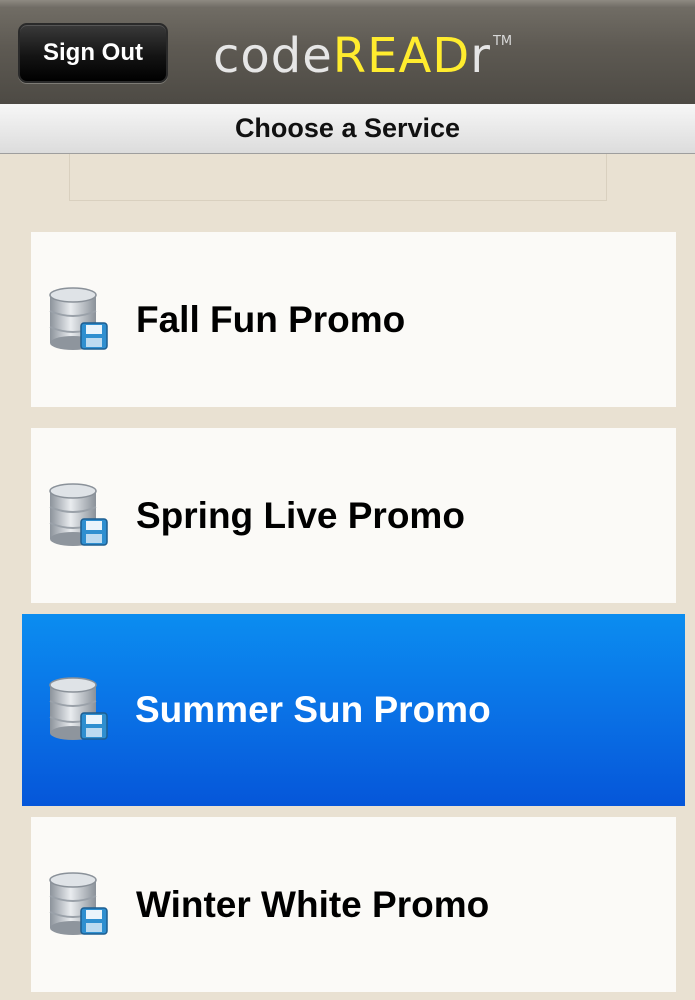 The image size is (695, 1000). What do you see at coordinates (480, 56) in the screenshot?
I see `logo-text-r: r` at bounding box center [480, 56].